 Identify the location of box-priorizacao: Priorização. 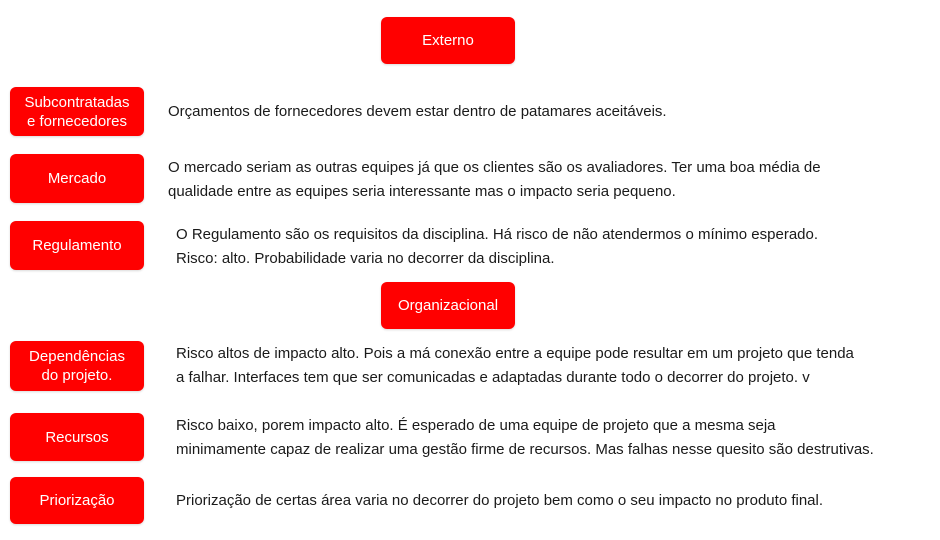
(77, 500).